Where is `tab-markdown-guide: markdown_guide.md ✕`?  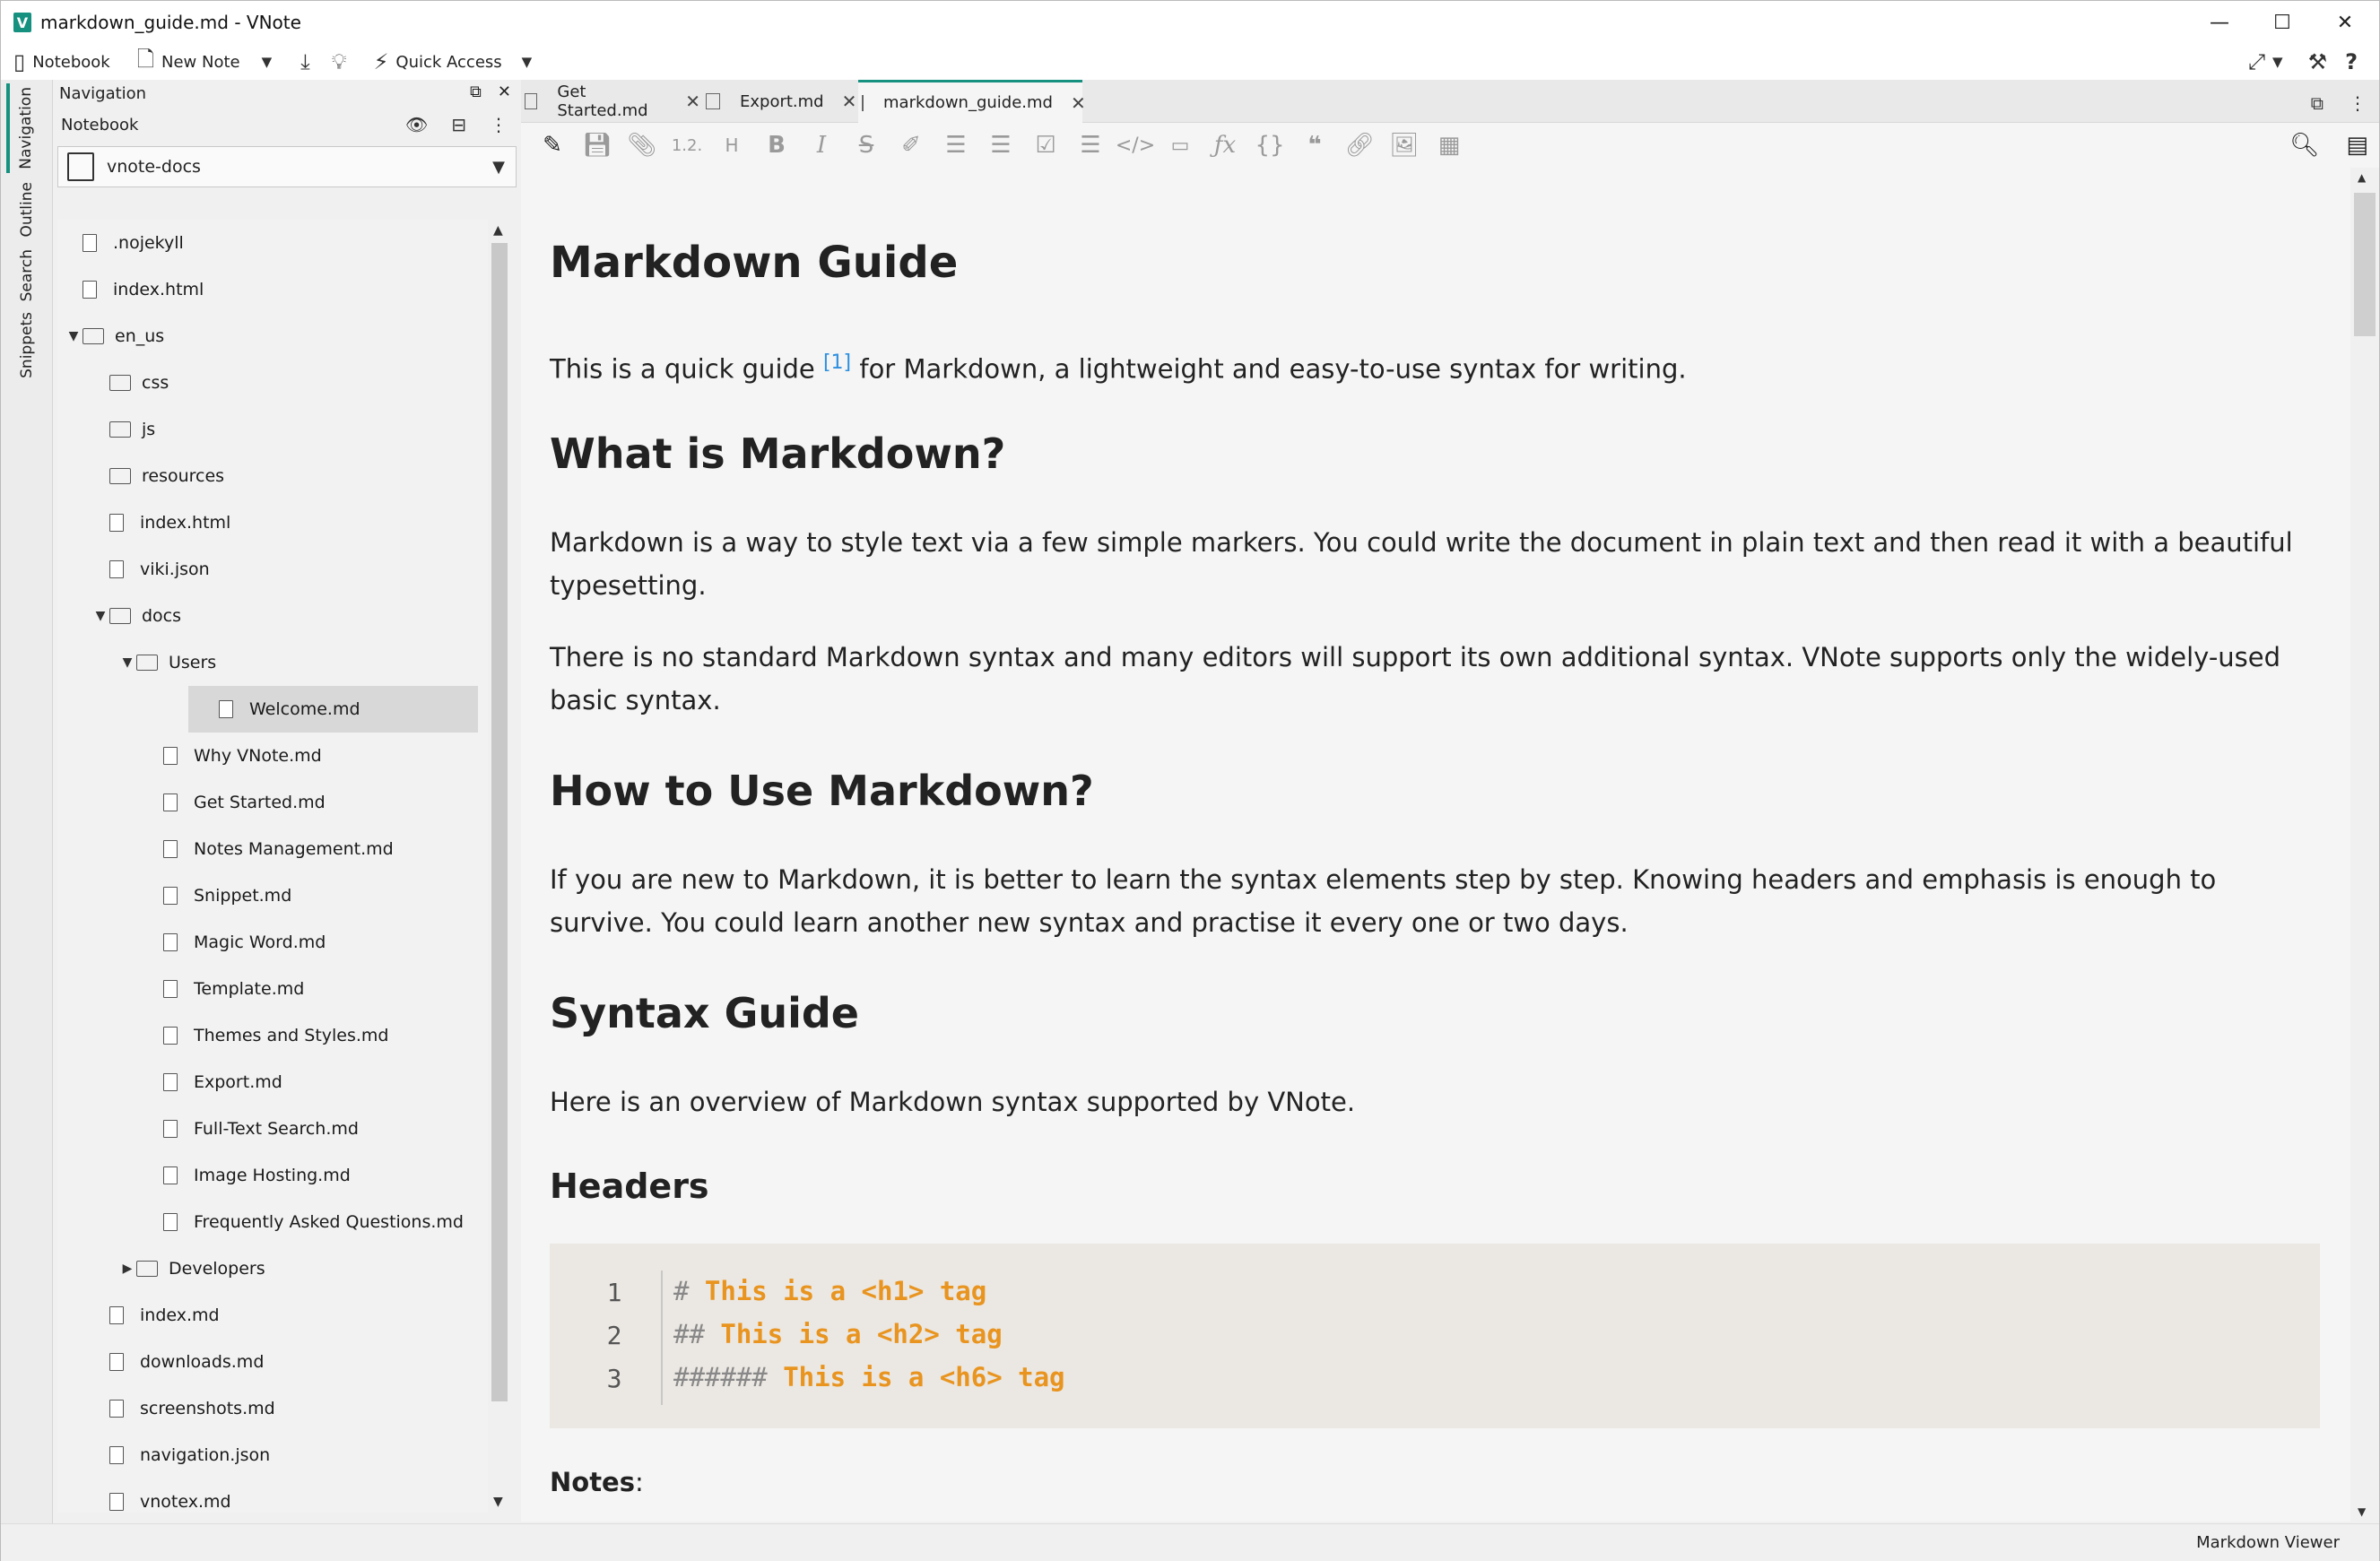 tab-markdown-guide: markdown_guide.md ✕ is located at coordinates (972, 101).